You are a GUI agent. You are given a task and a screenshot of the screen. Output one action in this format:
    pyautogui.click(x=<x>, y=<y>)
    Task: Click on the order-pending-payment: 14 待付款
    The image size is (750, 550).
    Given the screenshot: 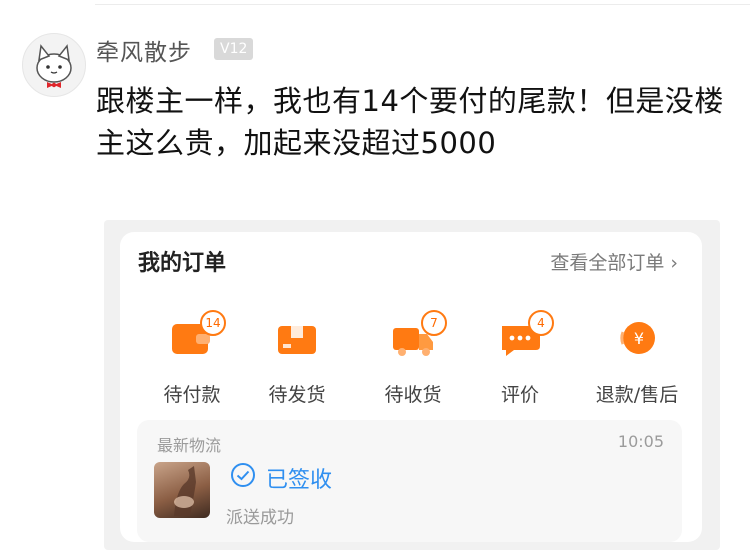 What is the action you would take?
    pyautogui.click(x=192, y=359)
    